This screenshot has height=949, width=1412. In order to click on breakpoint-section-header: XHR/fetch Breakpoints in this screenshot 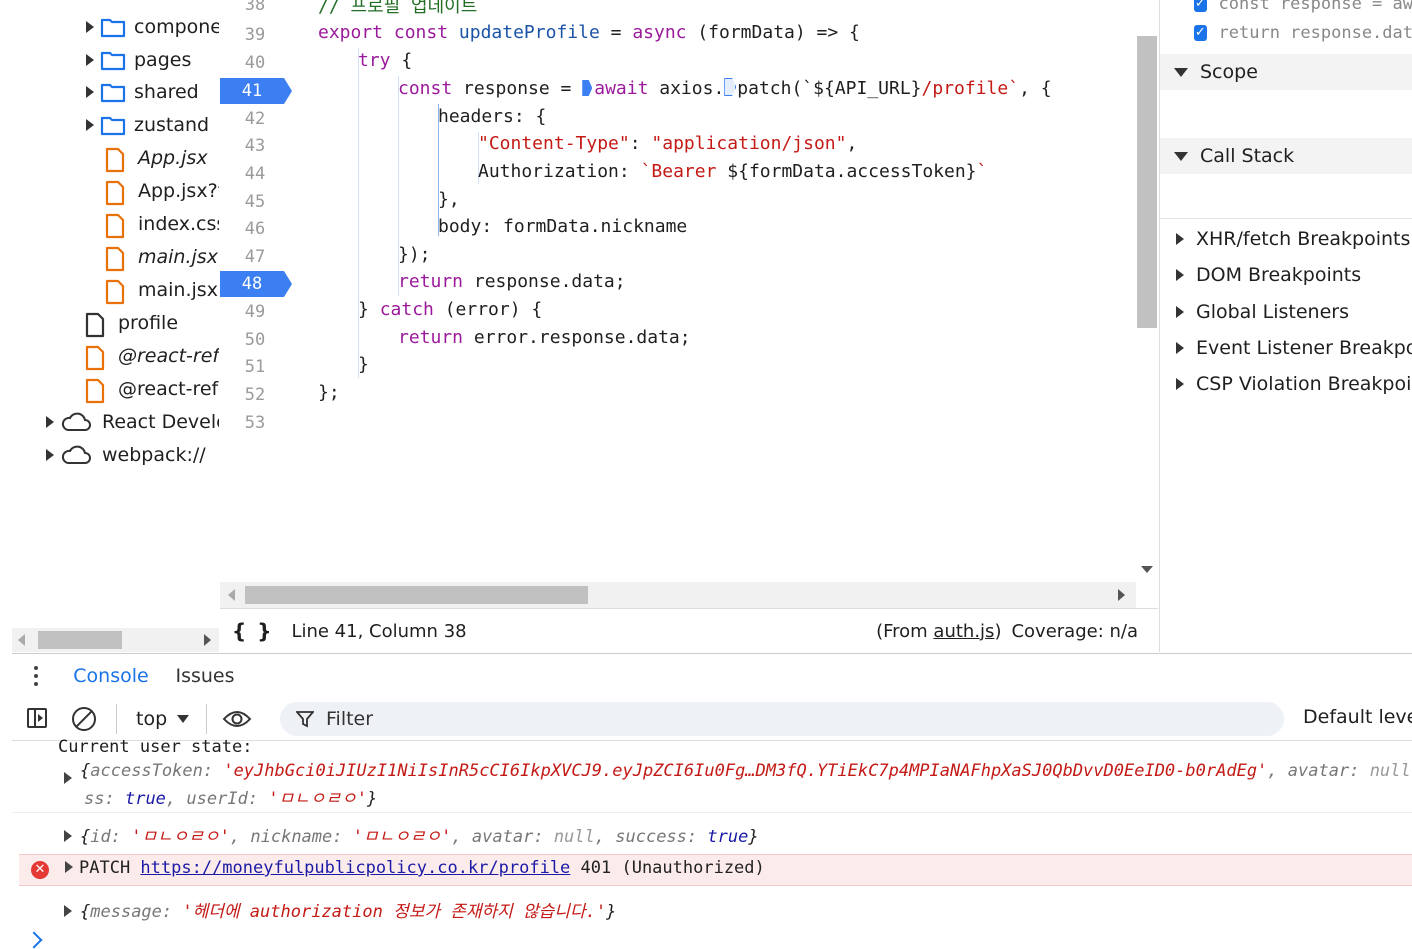, I will do `click(1286, 239)`.